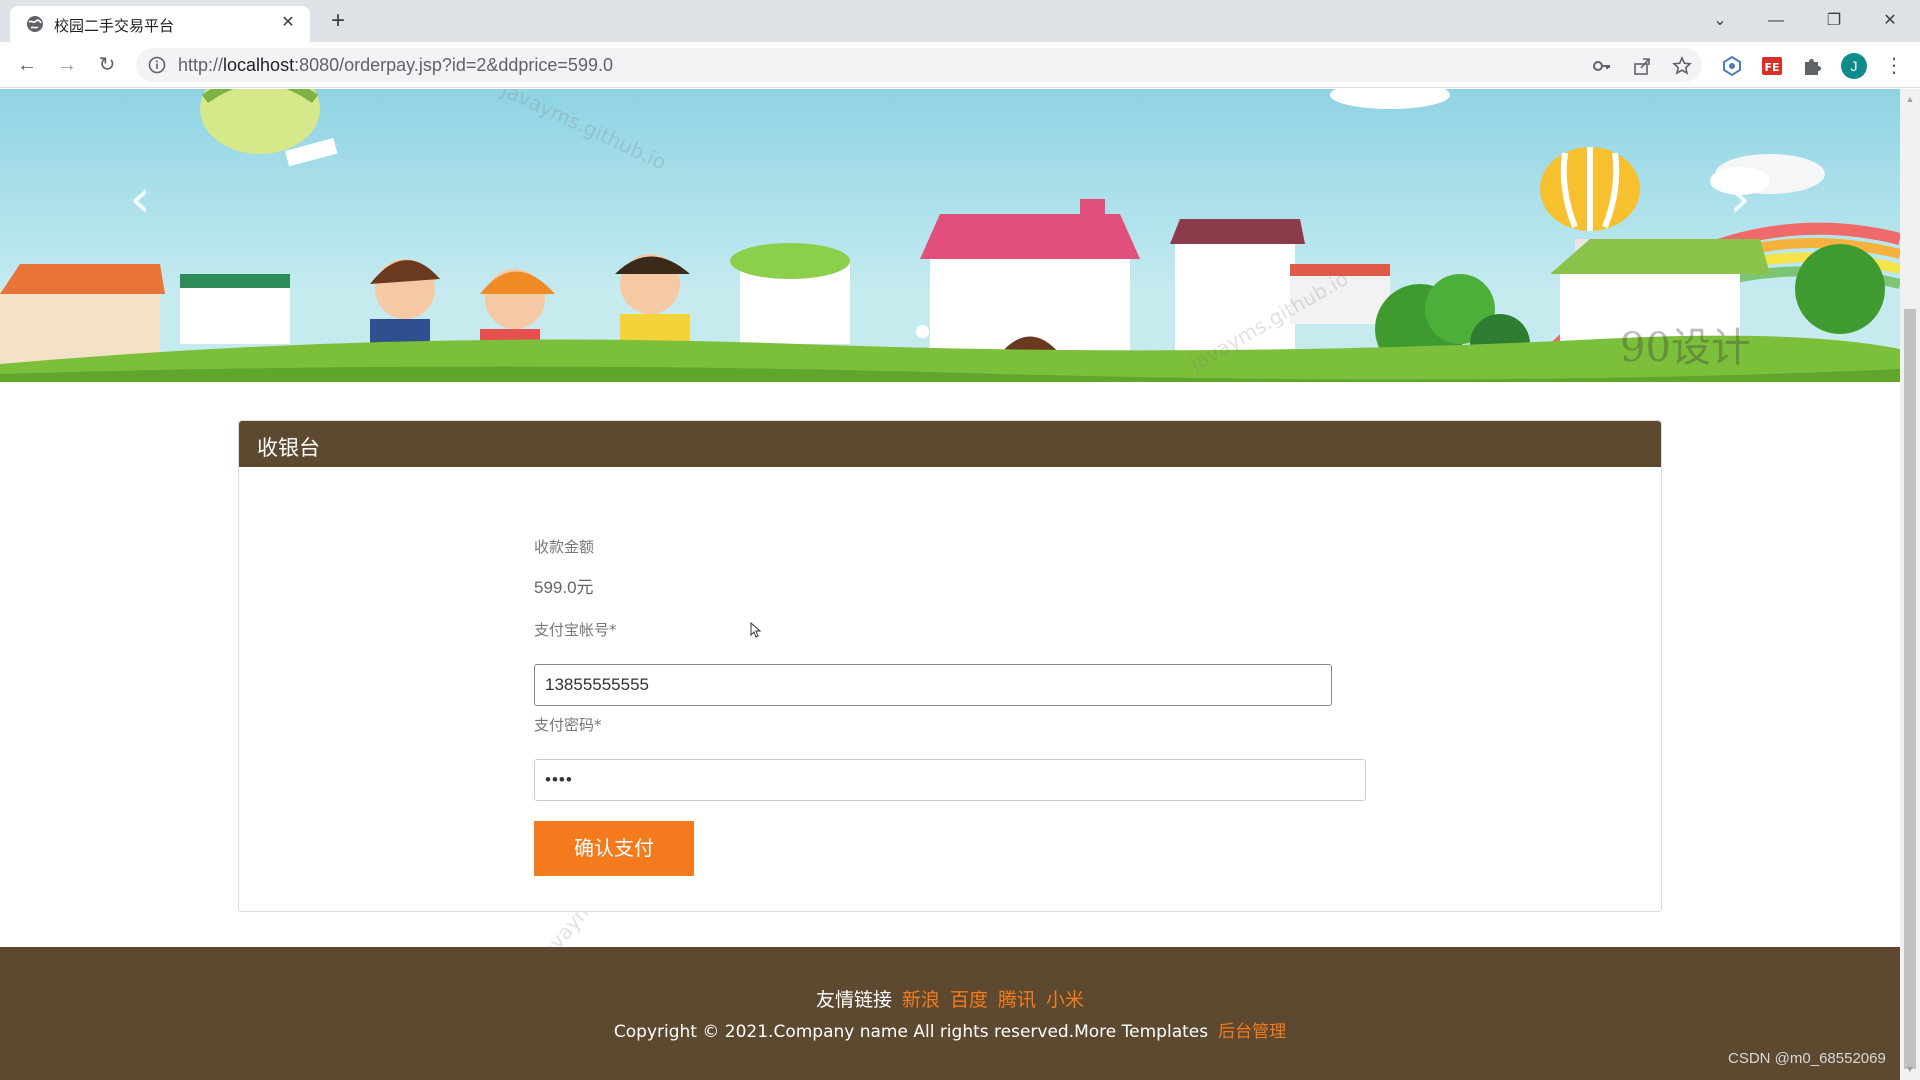 This screenshot has height=1080, width=1920. What do you see at coordinates (933, 685) in the screenshot?
I see `alipay-account-input: 13855555555` at bounding box center [933, 685].